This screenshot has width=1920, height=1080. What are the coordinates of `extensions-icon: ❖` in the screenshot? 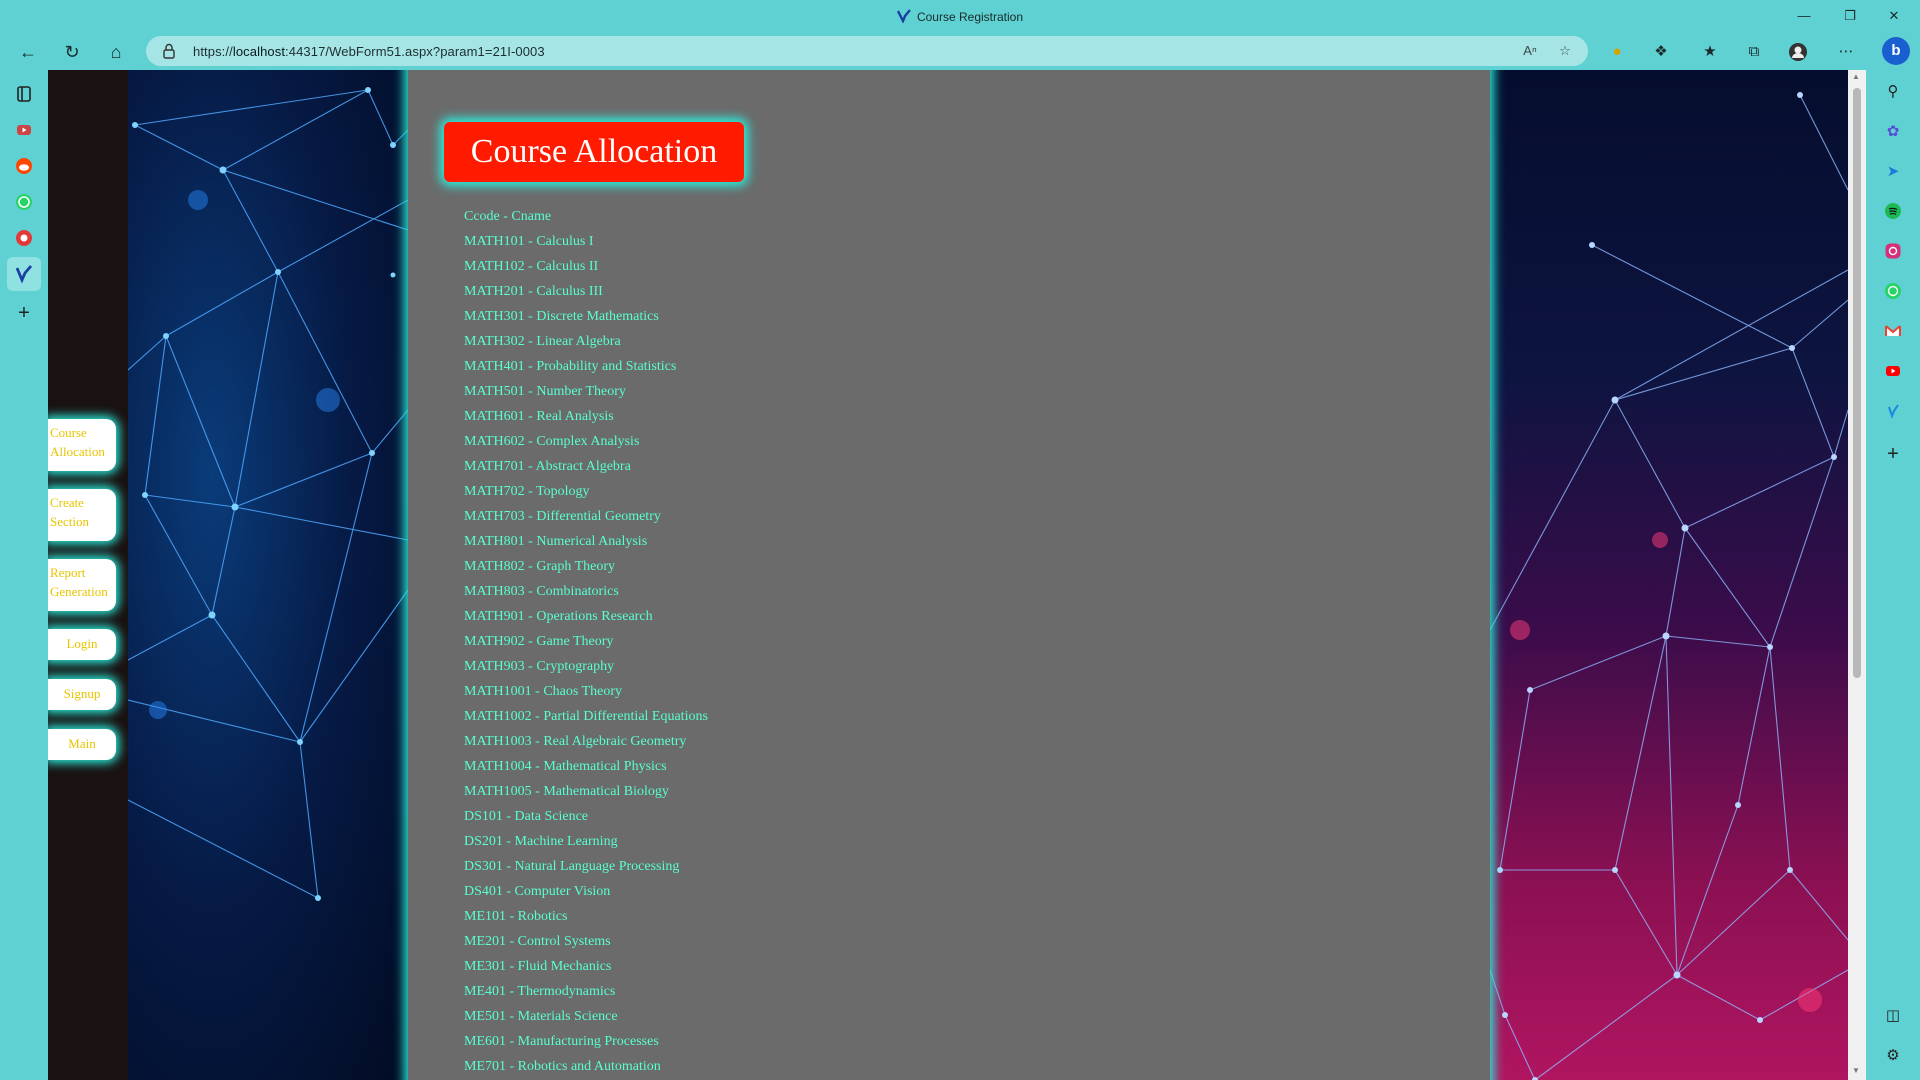 It's located at (1661, 52).